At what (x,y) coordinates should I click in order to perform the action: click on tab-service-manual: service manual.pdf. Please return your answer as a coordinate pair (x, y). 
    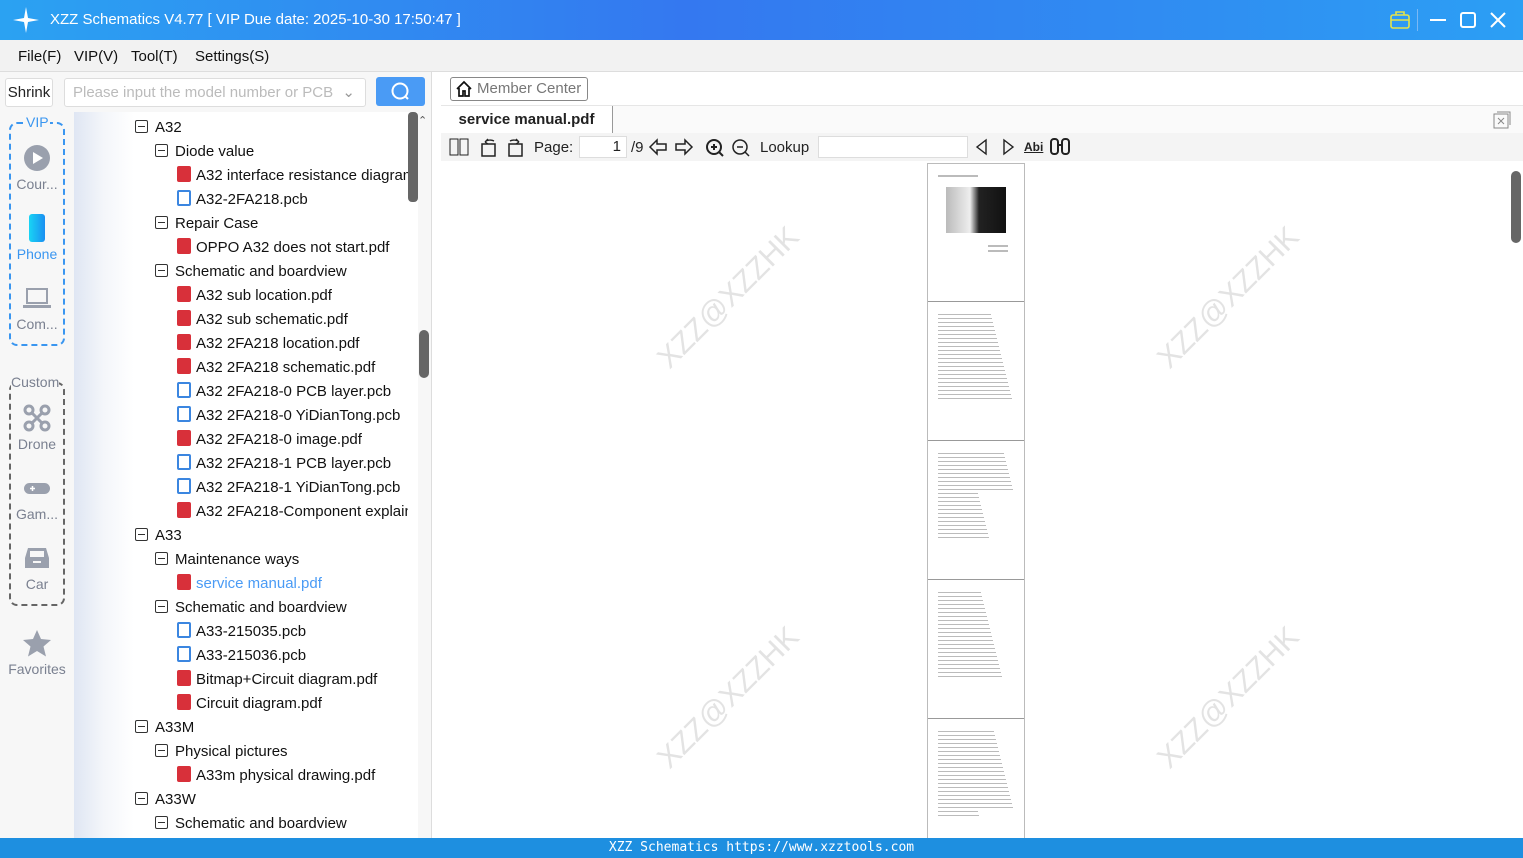
    Looking at the image, I should click on (527, 119).